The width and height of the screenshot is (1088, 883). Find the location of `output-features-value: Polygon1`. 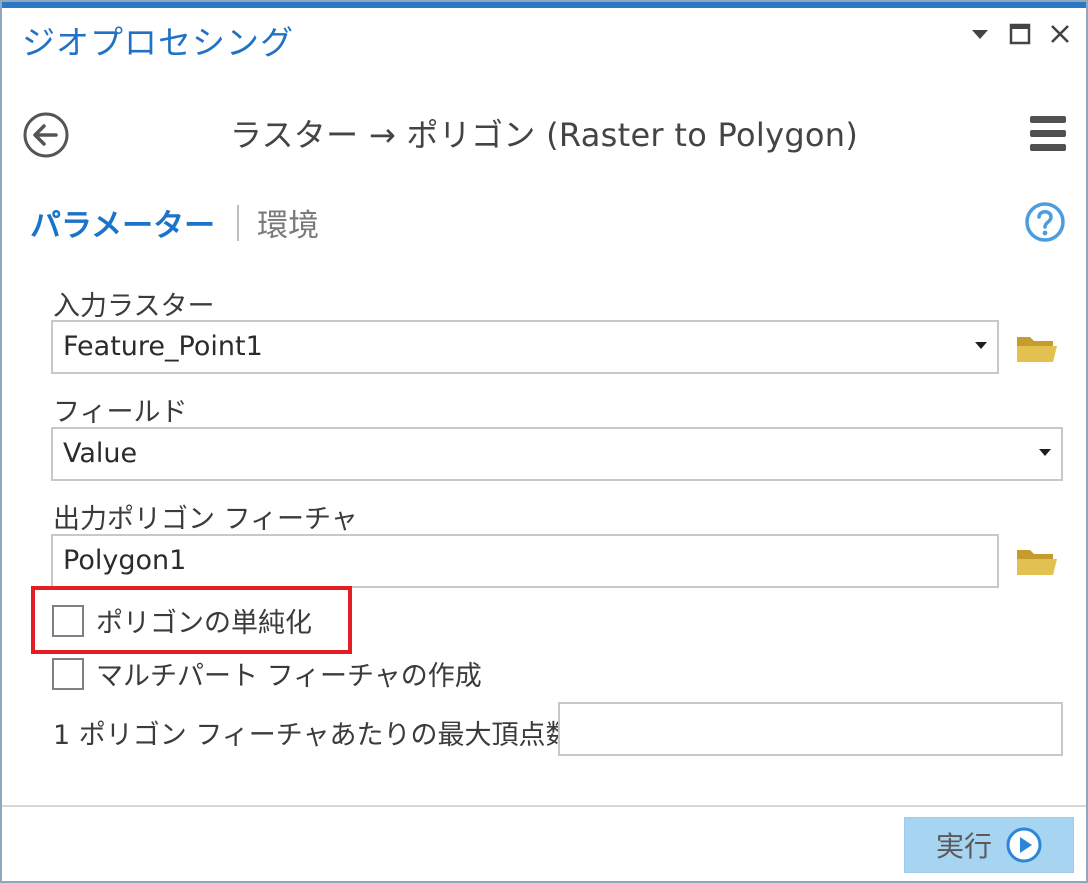

output-features-value: Polygon1 is located at coordinates (125, 560).